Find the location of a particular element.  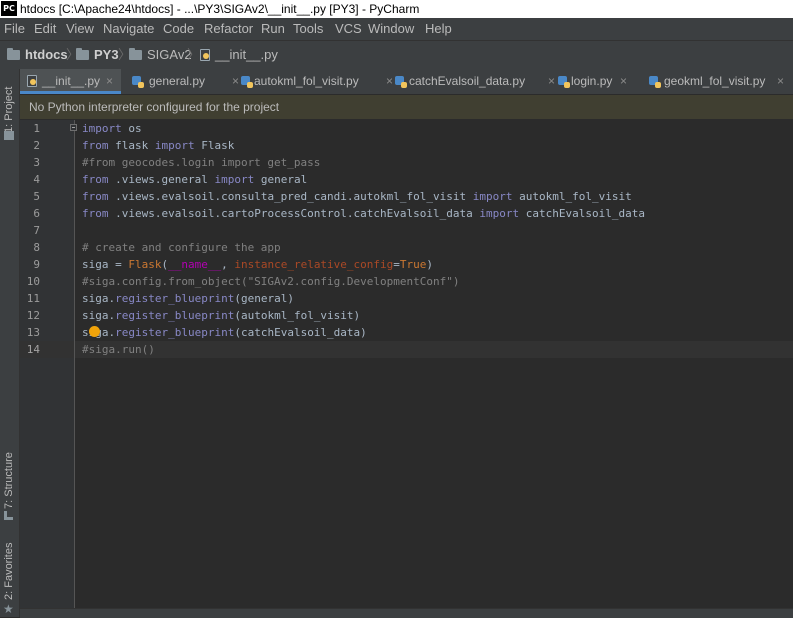

line-number: 4 is located at coordinates (36, 179).